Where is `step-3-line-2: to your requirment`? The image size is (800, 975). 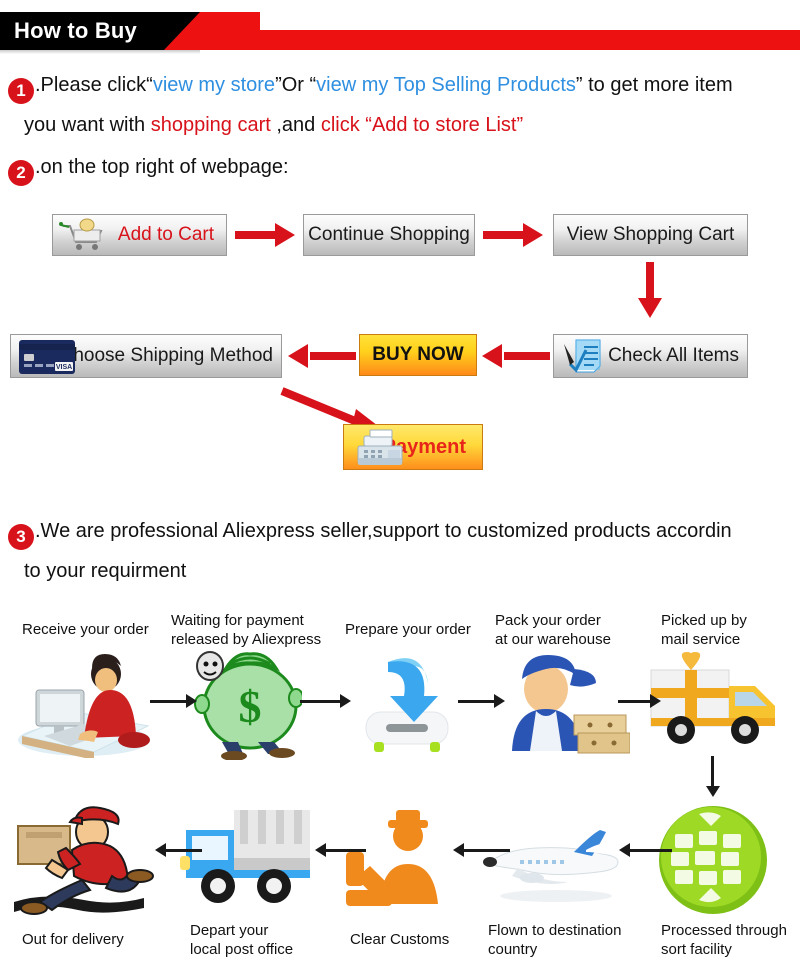
step-3-line-2: to your requirment is located at coordinates (105, 571).